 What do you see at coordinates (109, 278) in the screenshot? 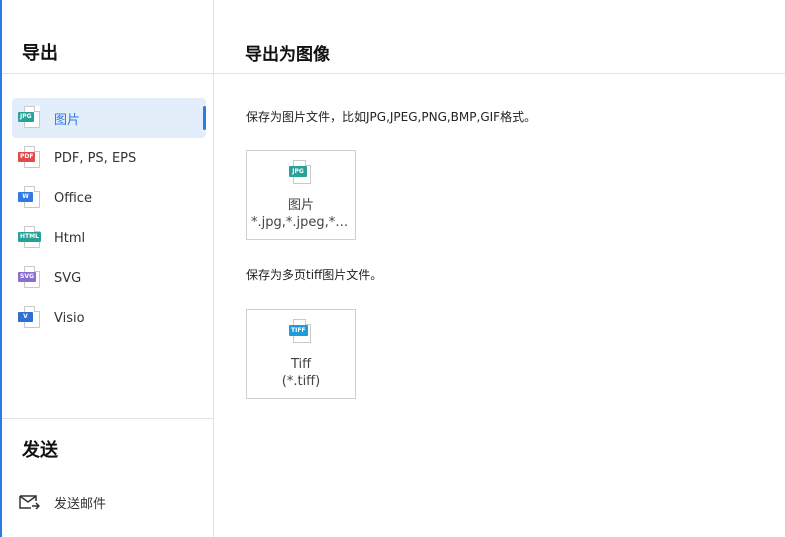
I see `sidebar-item-svg: SVG SVG` at bounding box center [109, 278].